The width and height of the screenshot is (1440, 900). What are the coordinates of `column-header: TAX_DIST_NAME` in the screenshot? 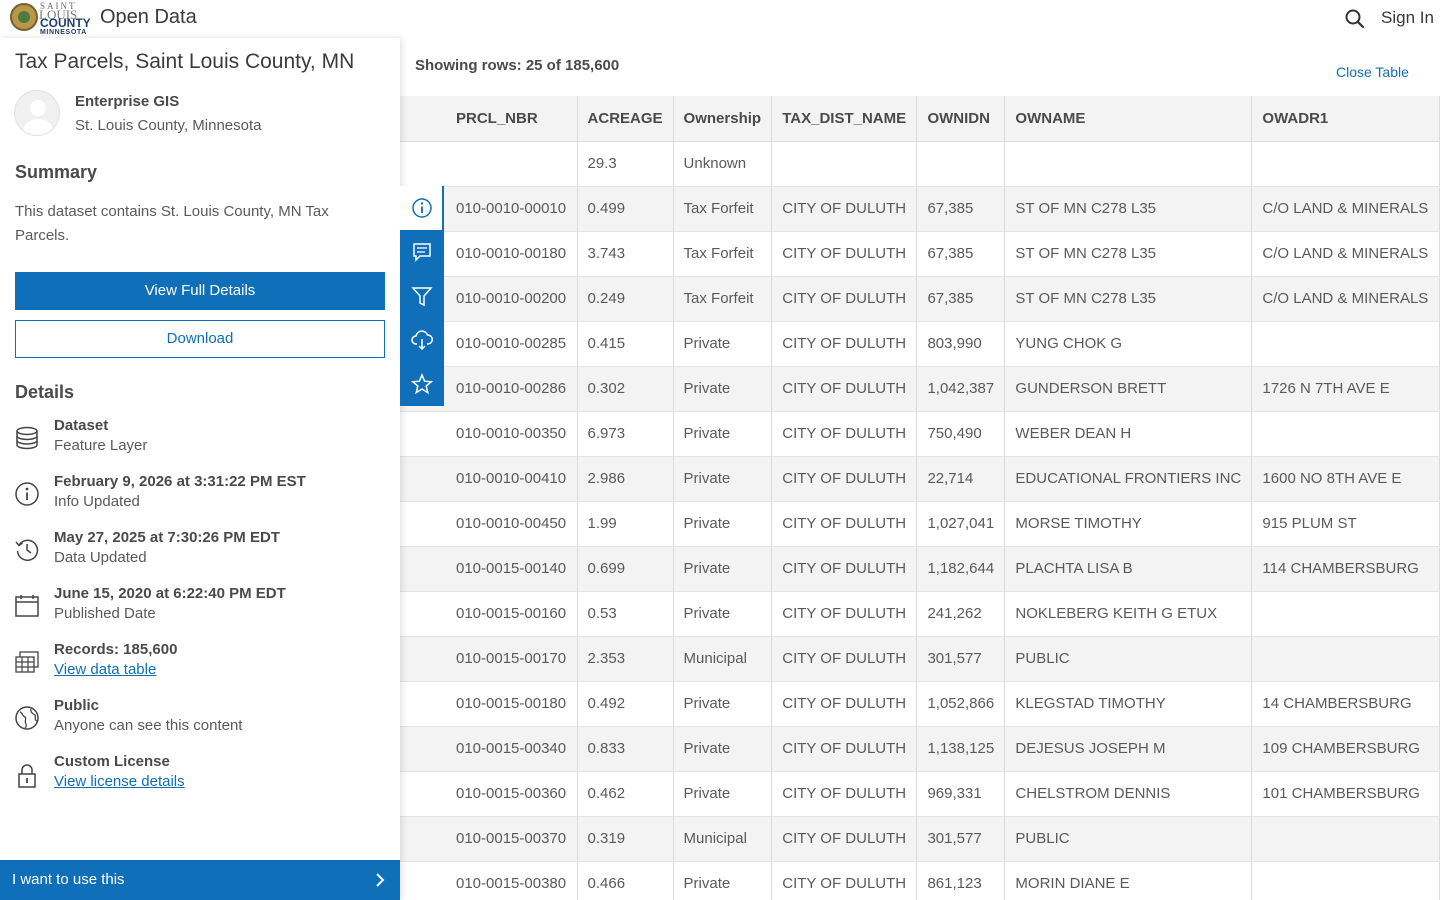 It's located at (844, 119).